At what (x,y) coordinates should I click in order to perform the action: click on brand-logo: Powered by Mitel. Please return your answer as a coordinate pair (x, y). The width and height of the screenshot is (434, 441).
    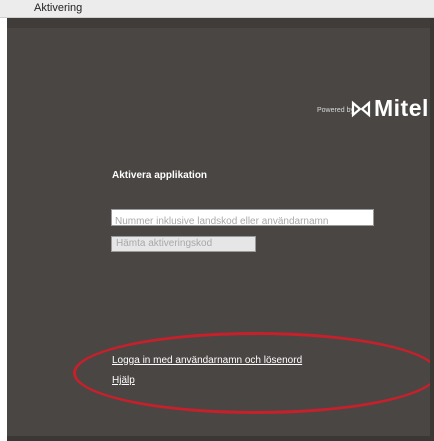
    Looking at the image, I should click on (373, 109).